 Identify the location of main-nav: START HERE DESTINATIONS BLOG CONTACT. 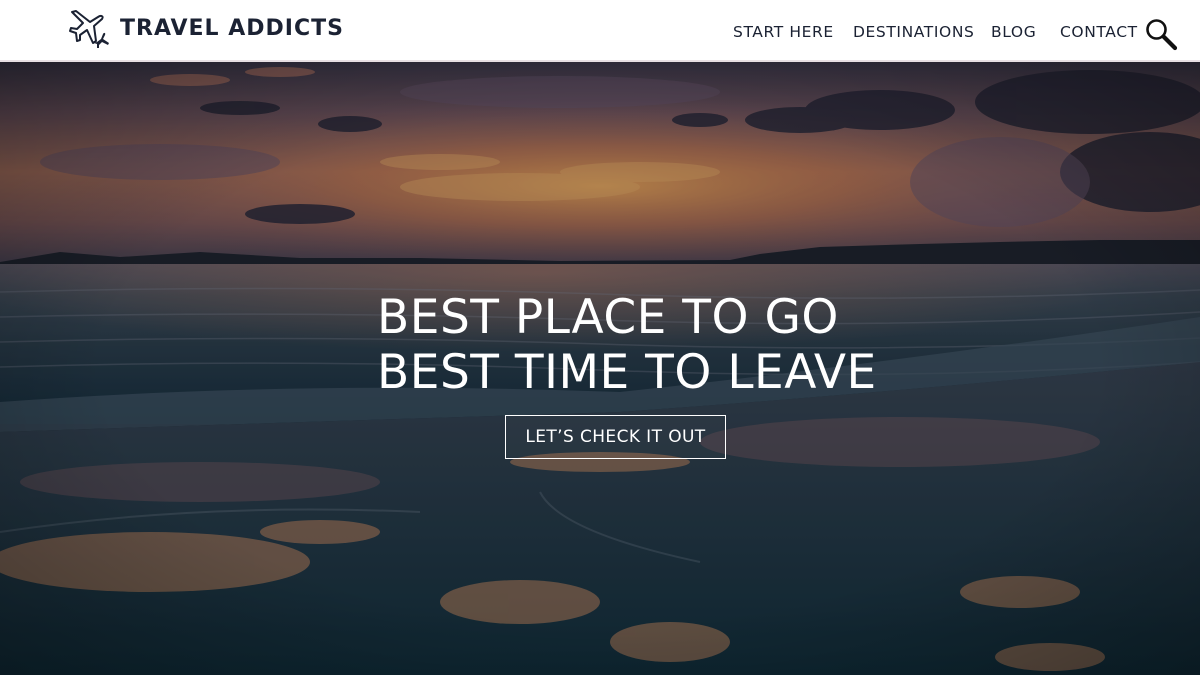
(600, 31).